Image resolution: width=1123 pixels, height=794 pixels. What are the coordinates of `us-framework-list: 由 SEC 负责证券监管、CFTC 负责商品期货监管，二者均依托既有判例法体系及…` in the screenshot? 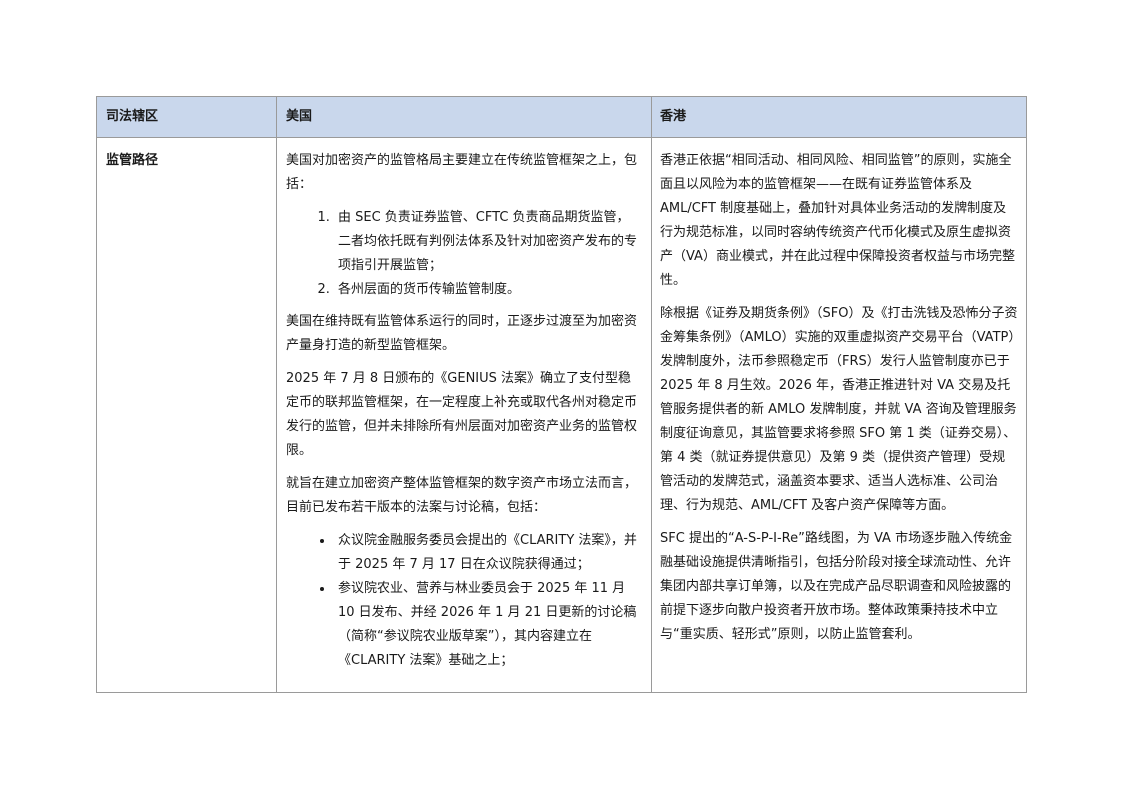 It's located at (464, 254).